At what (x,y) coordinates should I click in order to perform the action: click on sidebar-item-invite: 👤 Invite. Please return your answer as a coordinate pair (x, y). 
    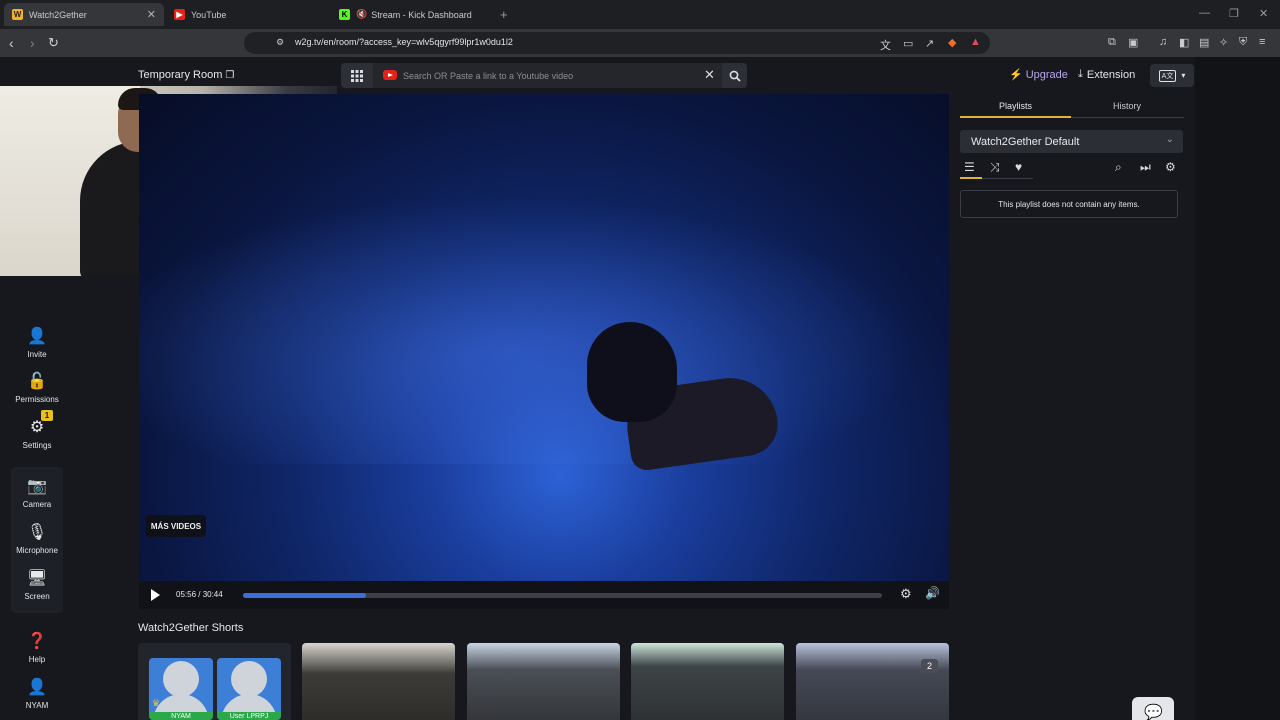
    Looking at the image, I should click on (37, 343).